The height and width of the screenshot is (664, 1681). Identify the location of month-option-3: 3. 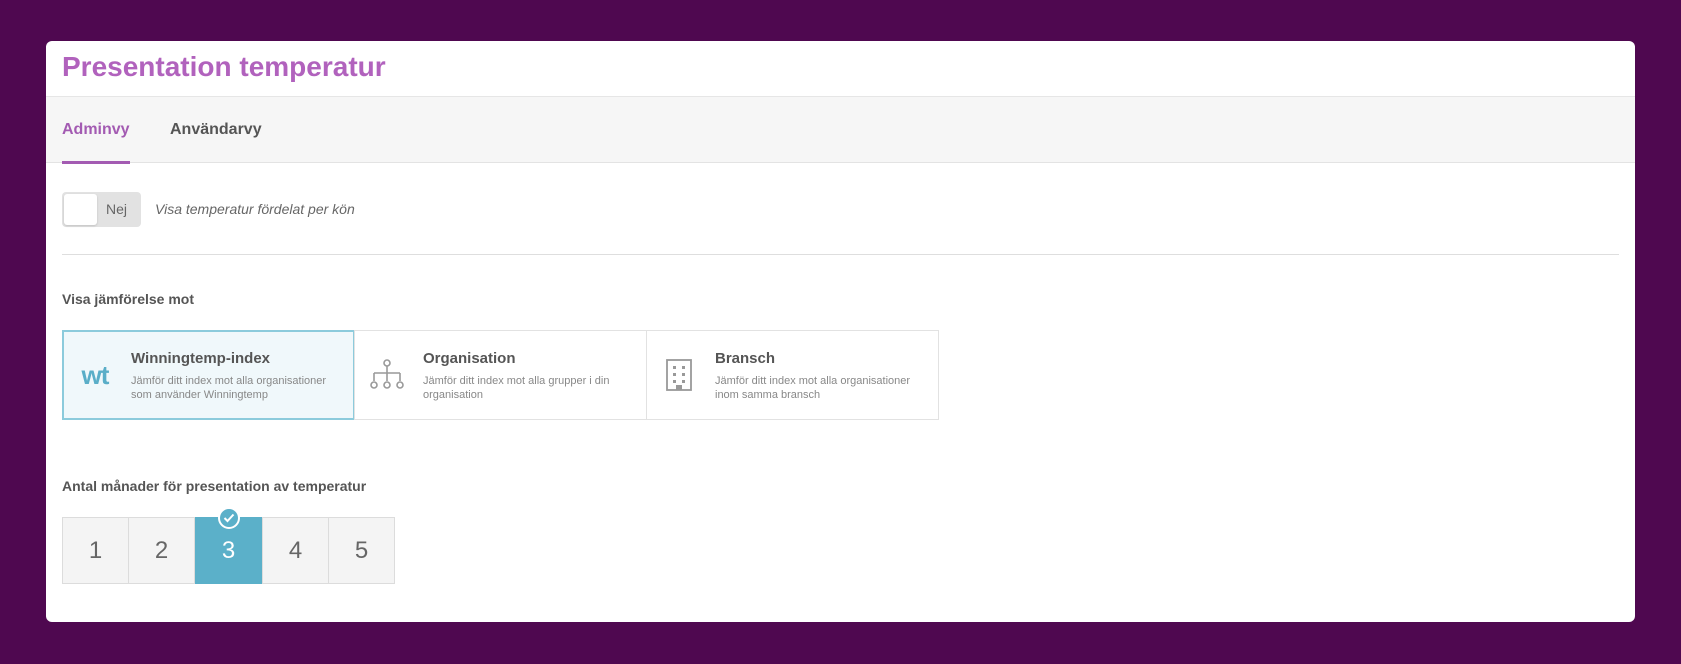
(228, 545).